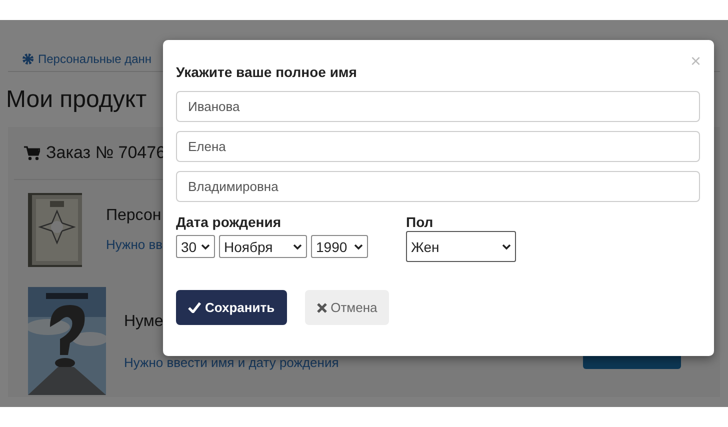  Describe the element at coordinates (267, 72) in the screenshot. I see `dialog-title: Укажите ваше полное имя` at that location.